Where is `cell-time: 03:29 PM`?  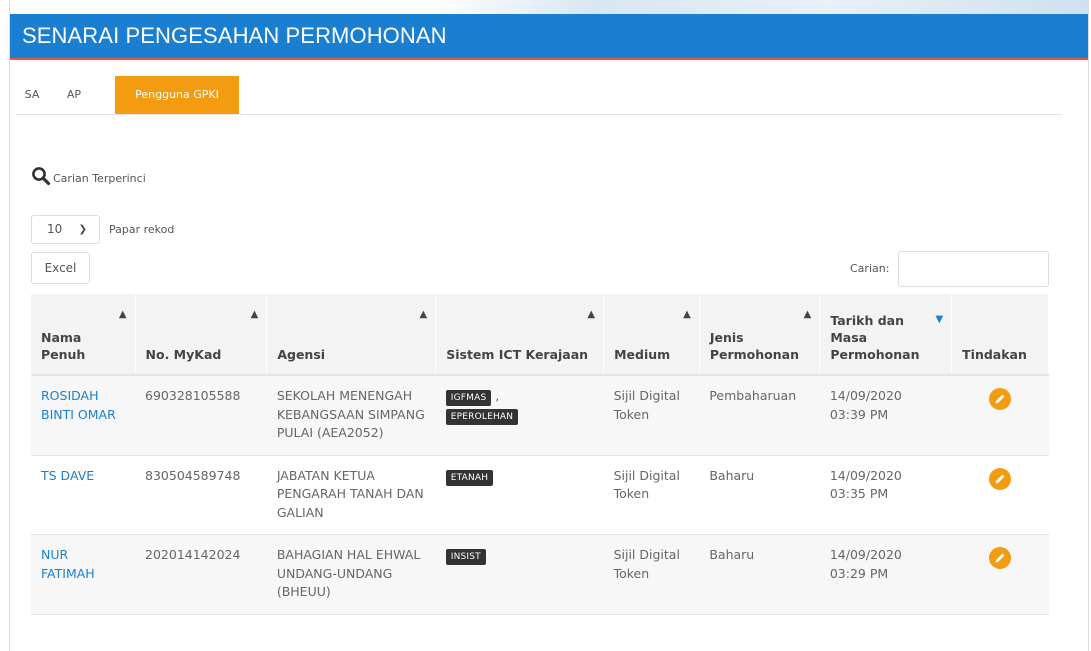 cell-time: 03:29 PM is located at coordinates (859, 573).